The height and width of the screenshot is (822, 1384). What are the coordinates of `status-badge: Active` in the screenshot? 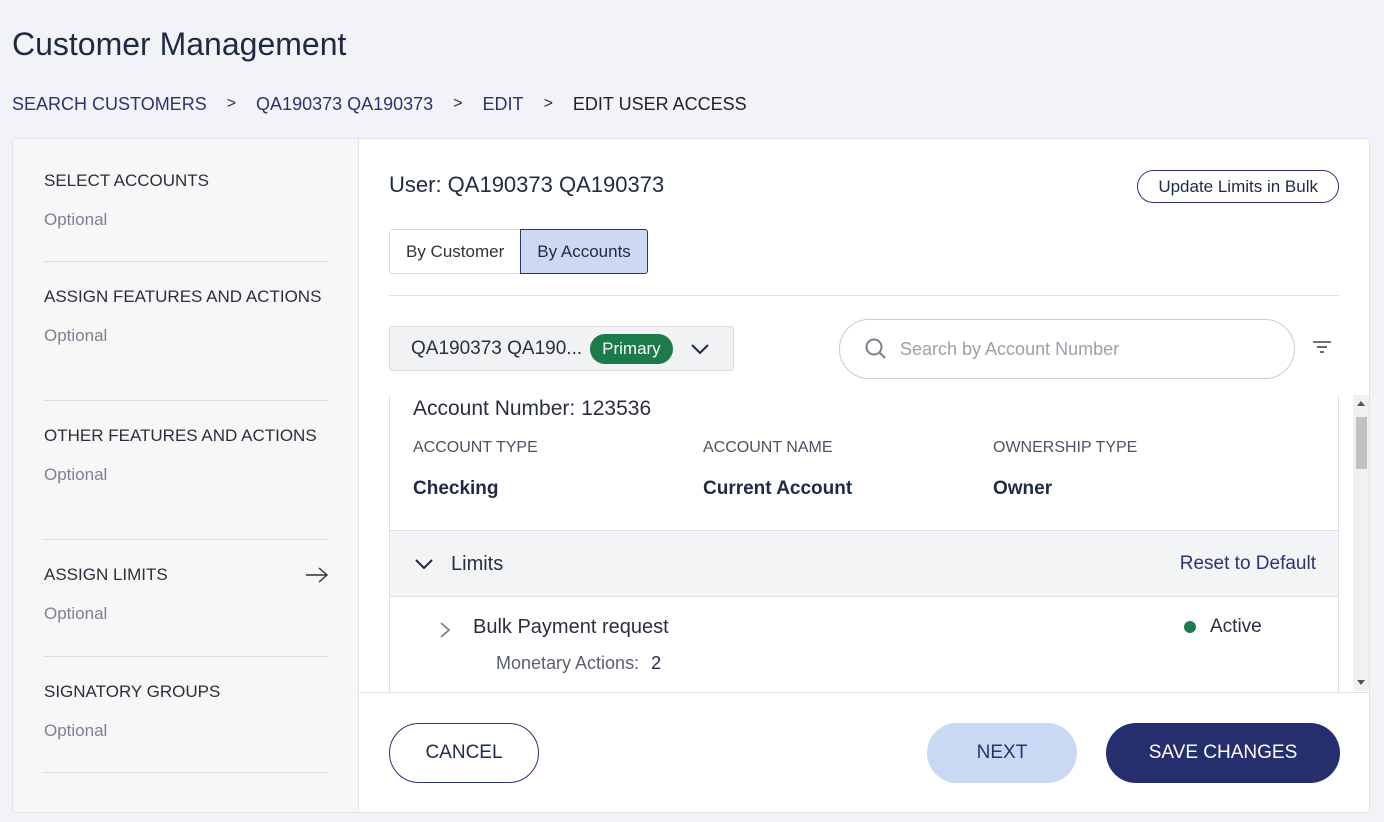 It's located at (1223, 627).